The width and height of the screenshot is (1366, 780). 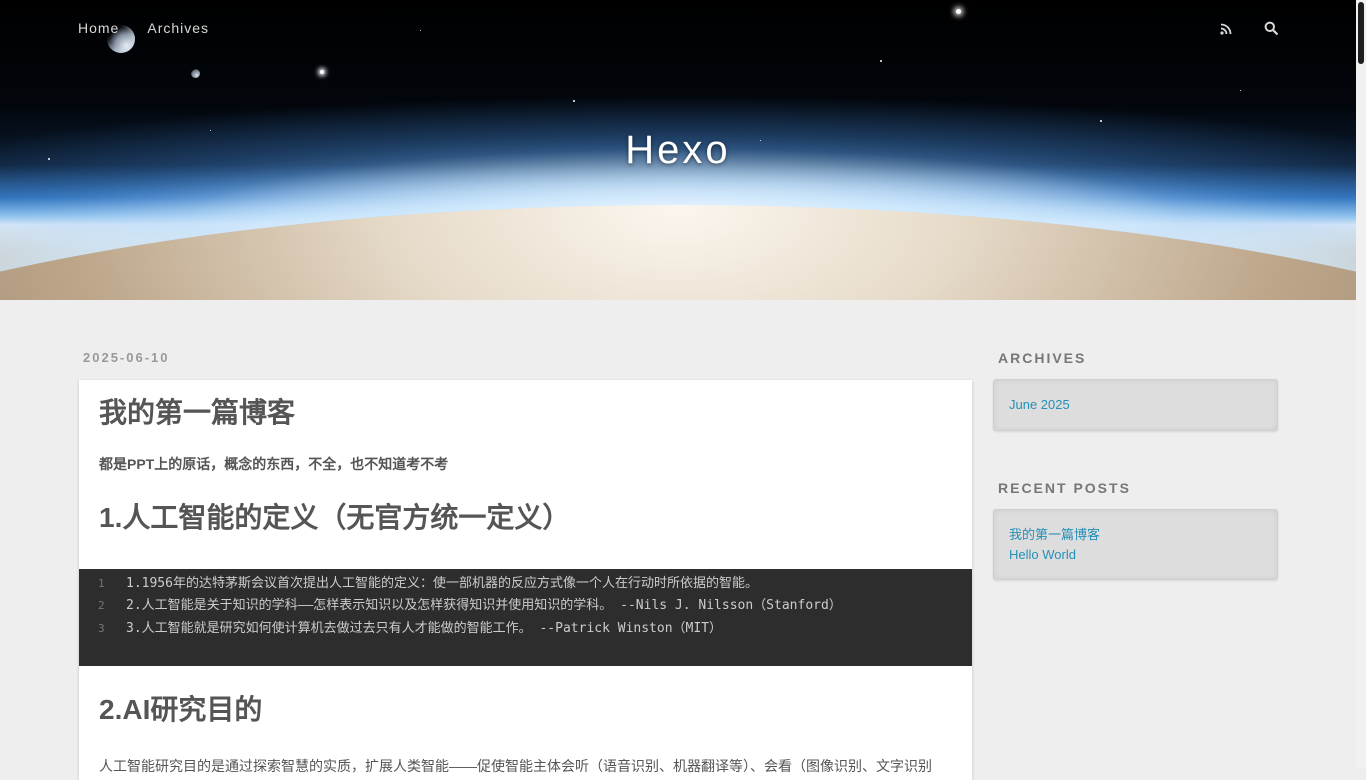 What do you see at coordinates (1262, 30) in the screenshot?
I see `nav-icons` at bounding box center [1262, 30].